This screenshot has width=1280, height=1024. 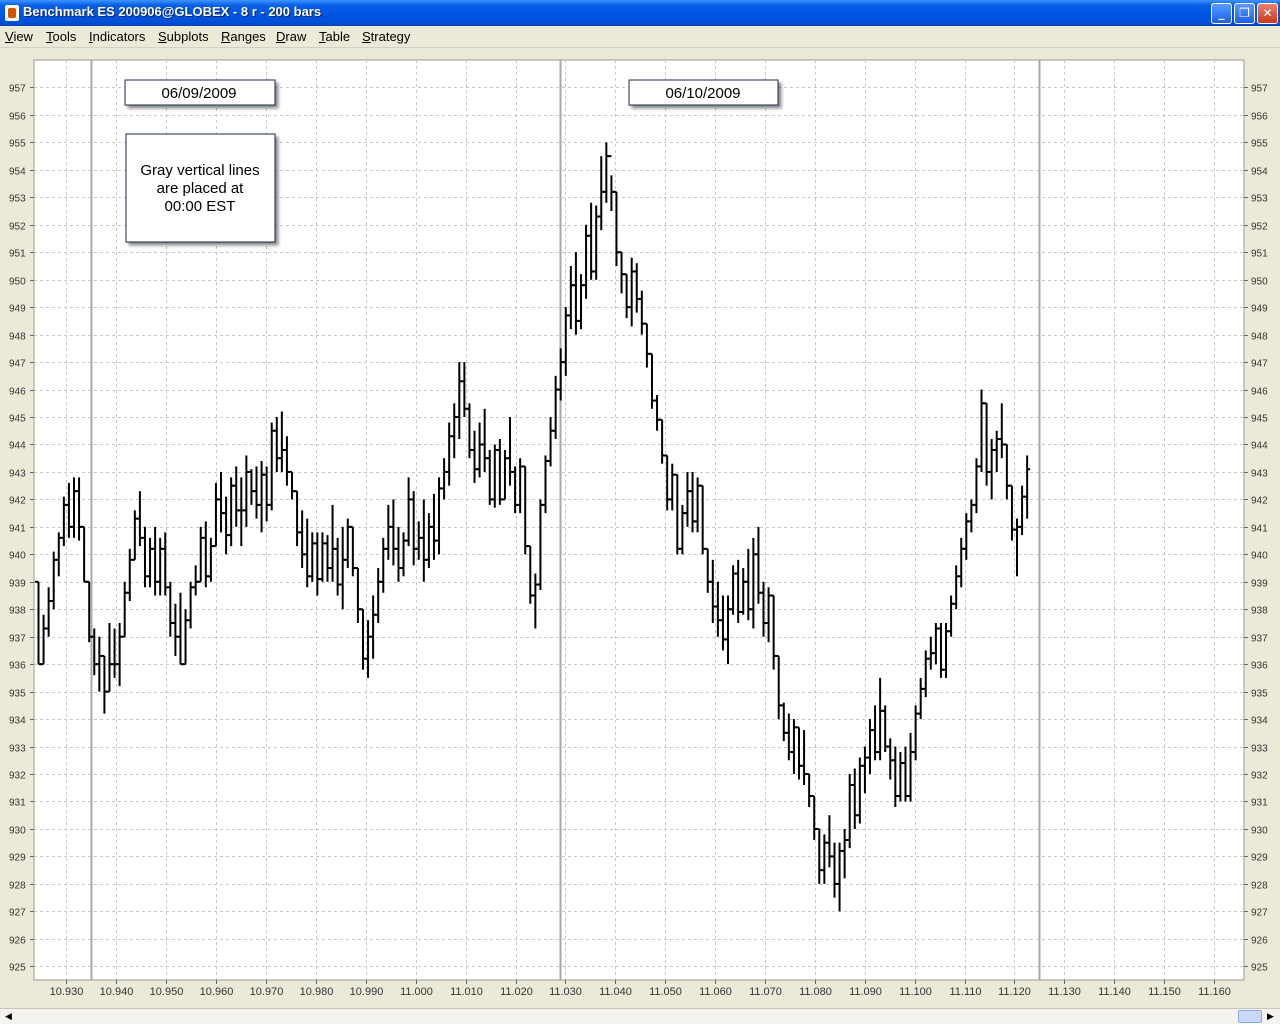 I want to click on close-button: ✕, so click(x=1267, y=13).